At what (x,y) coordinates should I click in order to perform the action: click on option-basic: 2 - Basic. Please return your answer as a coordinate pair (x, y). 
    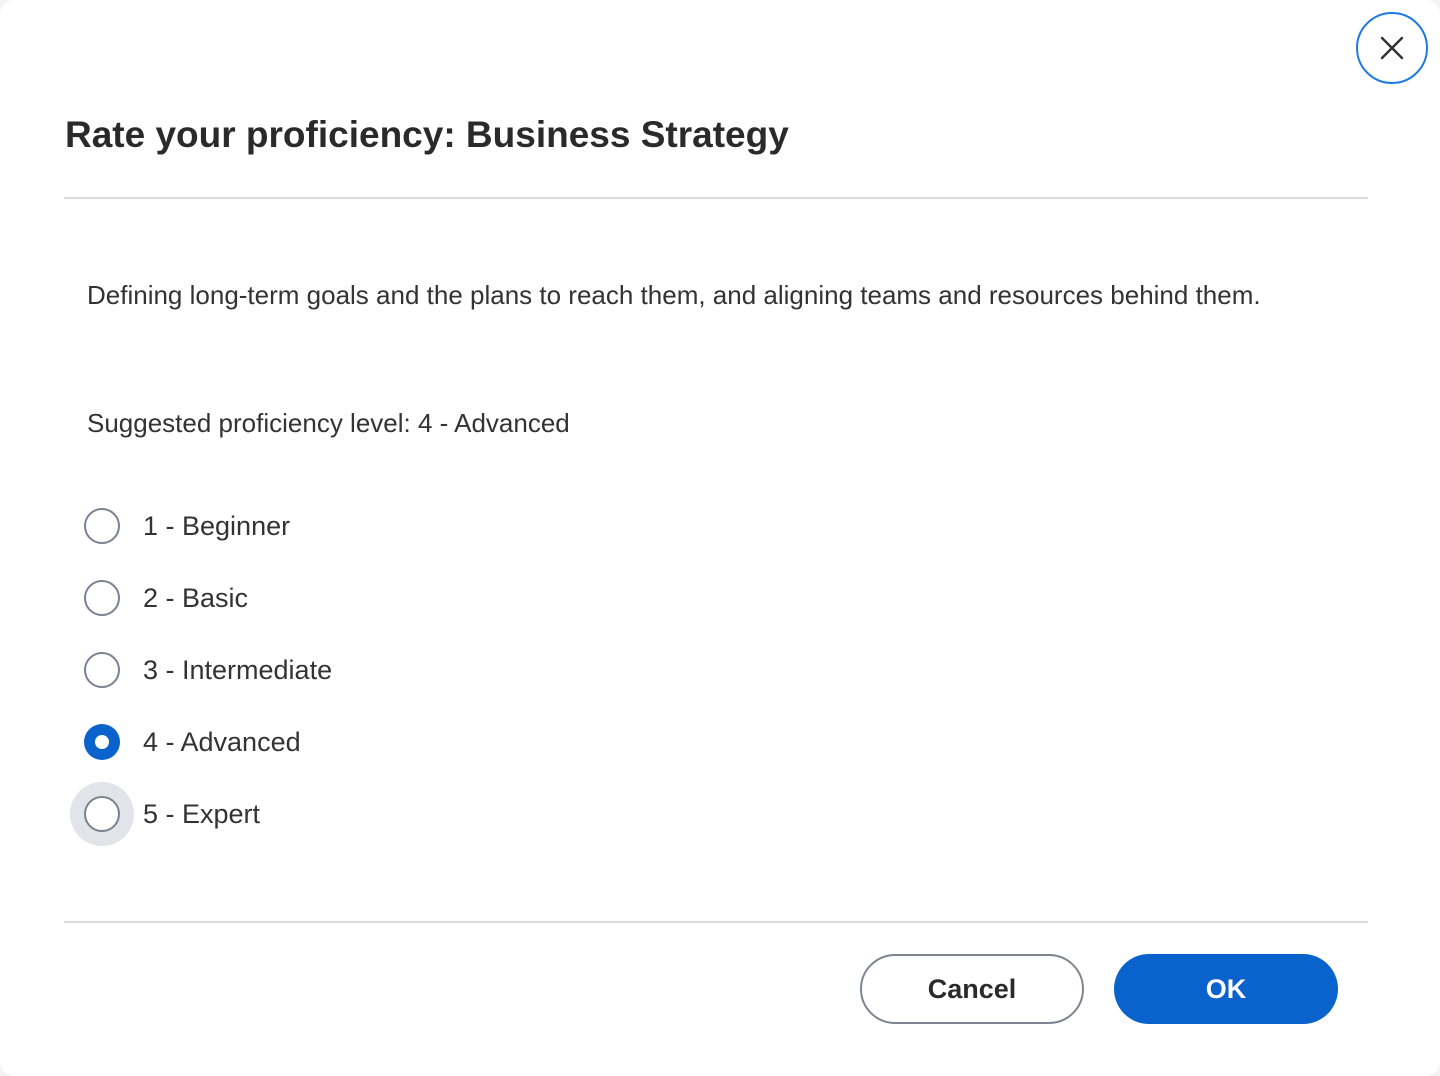
    Looking at the image, I should click on (370, 598).